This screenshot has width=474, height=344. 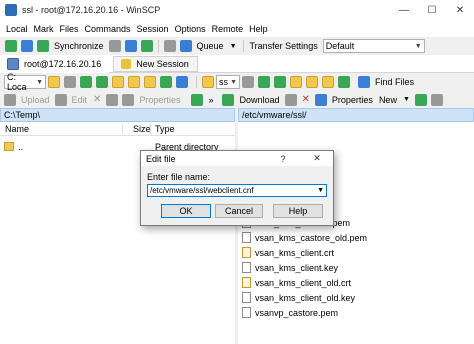 What do you see at coordinates (79, 46) in the screenshot?
I see `synchronize-button: Synchronize` at bounding box center [79, 46].